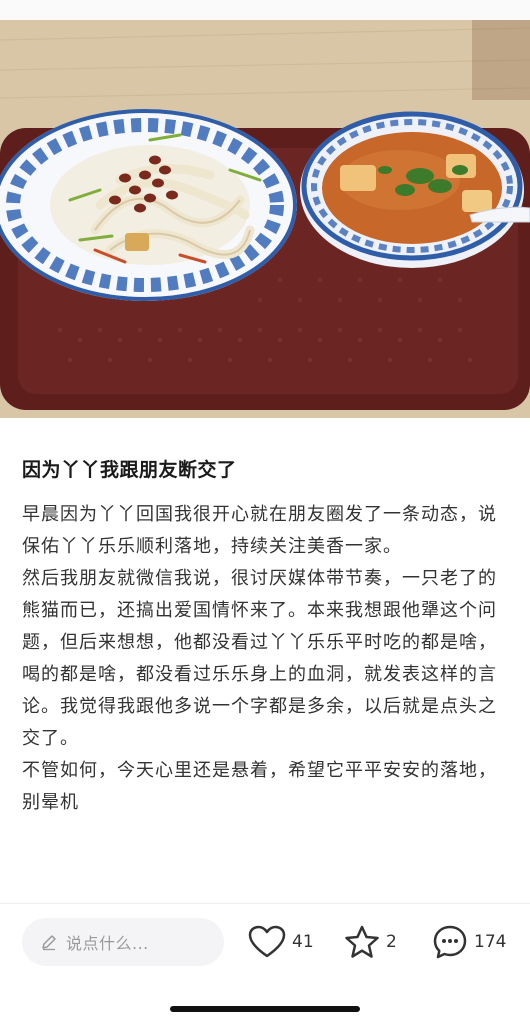 The height and width of the screenshot is (1024, 530). I want to click on like-count: 41, so click(303, 942).